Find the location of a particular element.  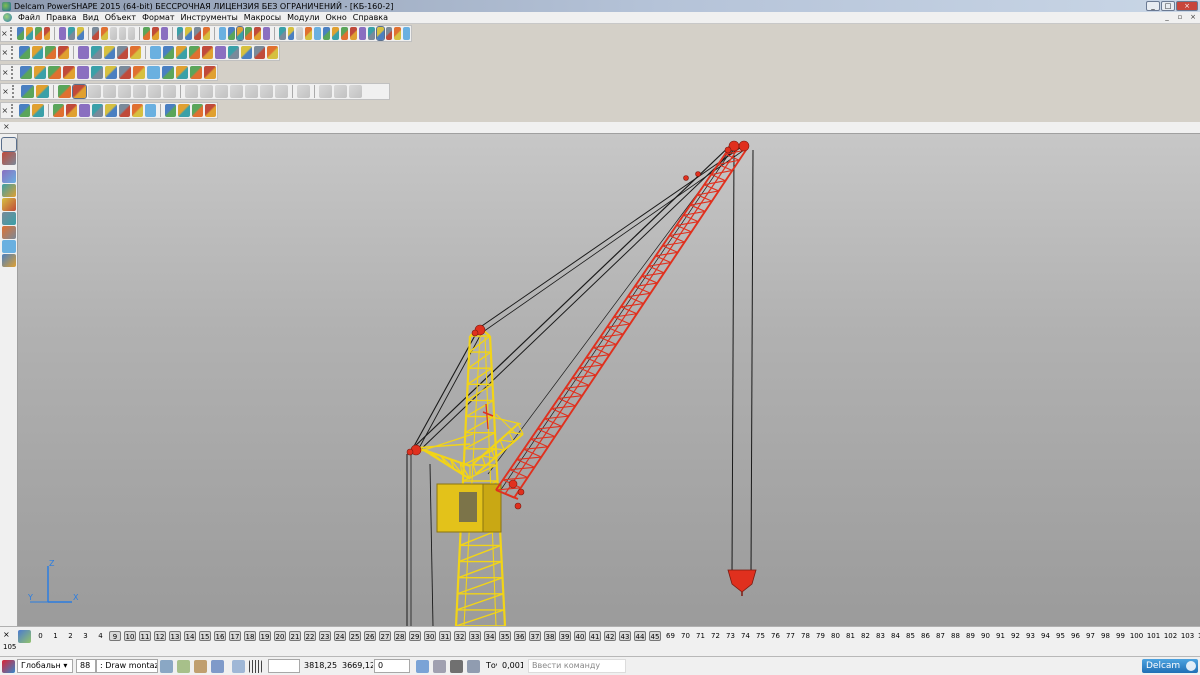

level-25: 25 is located at coordinates (355, 636).